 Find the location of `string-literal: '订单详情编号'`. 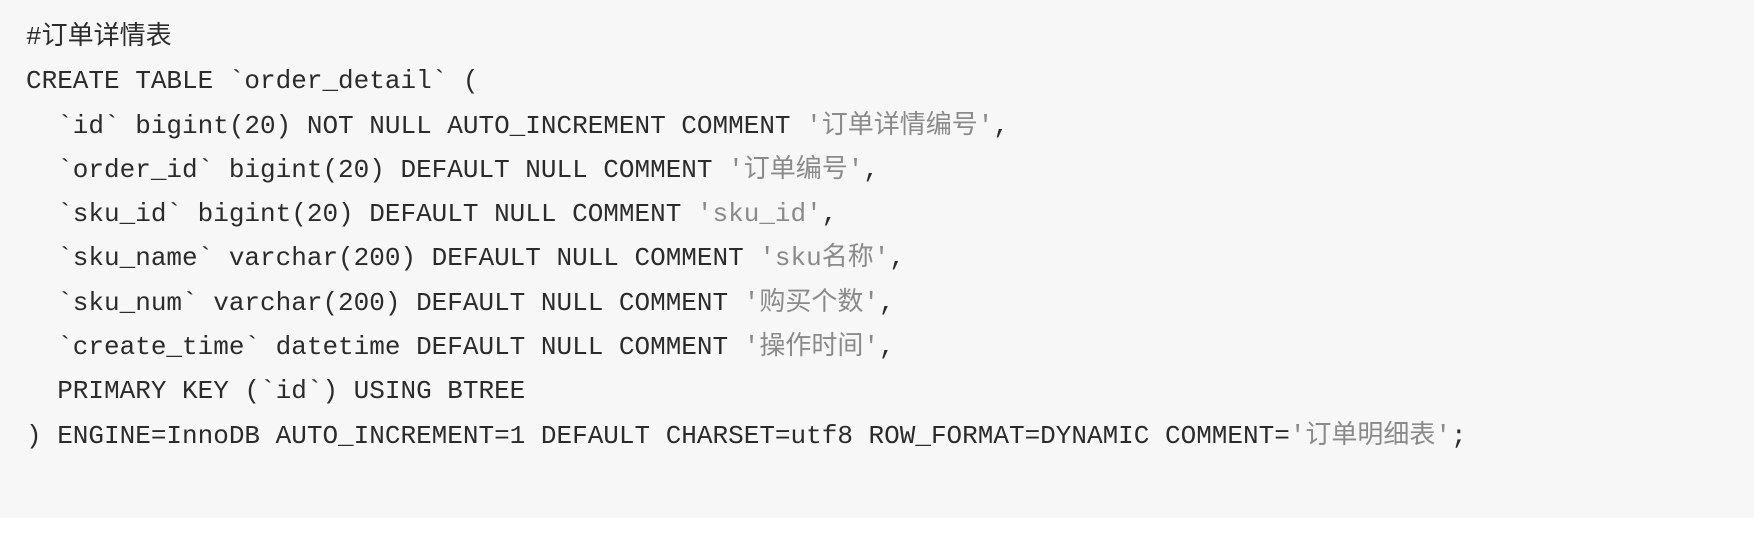

string-literal: '订单详情编号' is located at coordinates (900, 125).